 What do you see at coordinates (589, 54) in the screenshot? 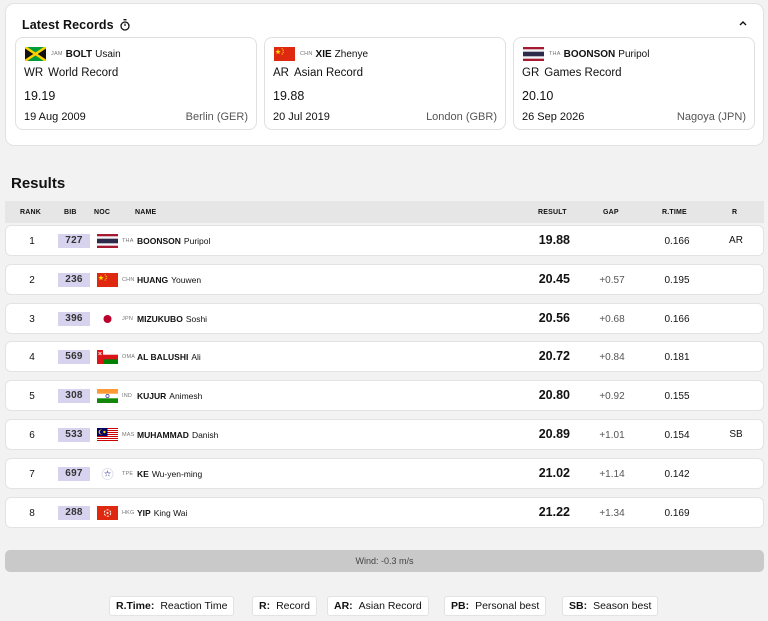
I see `record-holder-surname: BOONSON` at bounding box center [589, 54].